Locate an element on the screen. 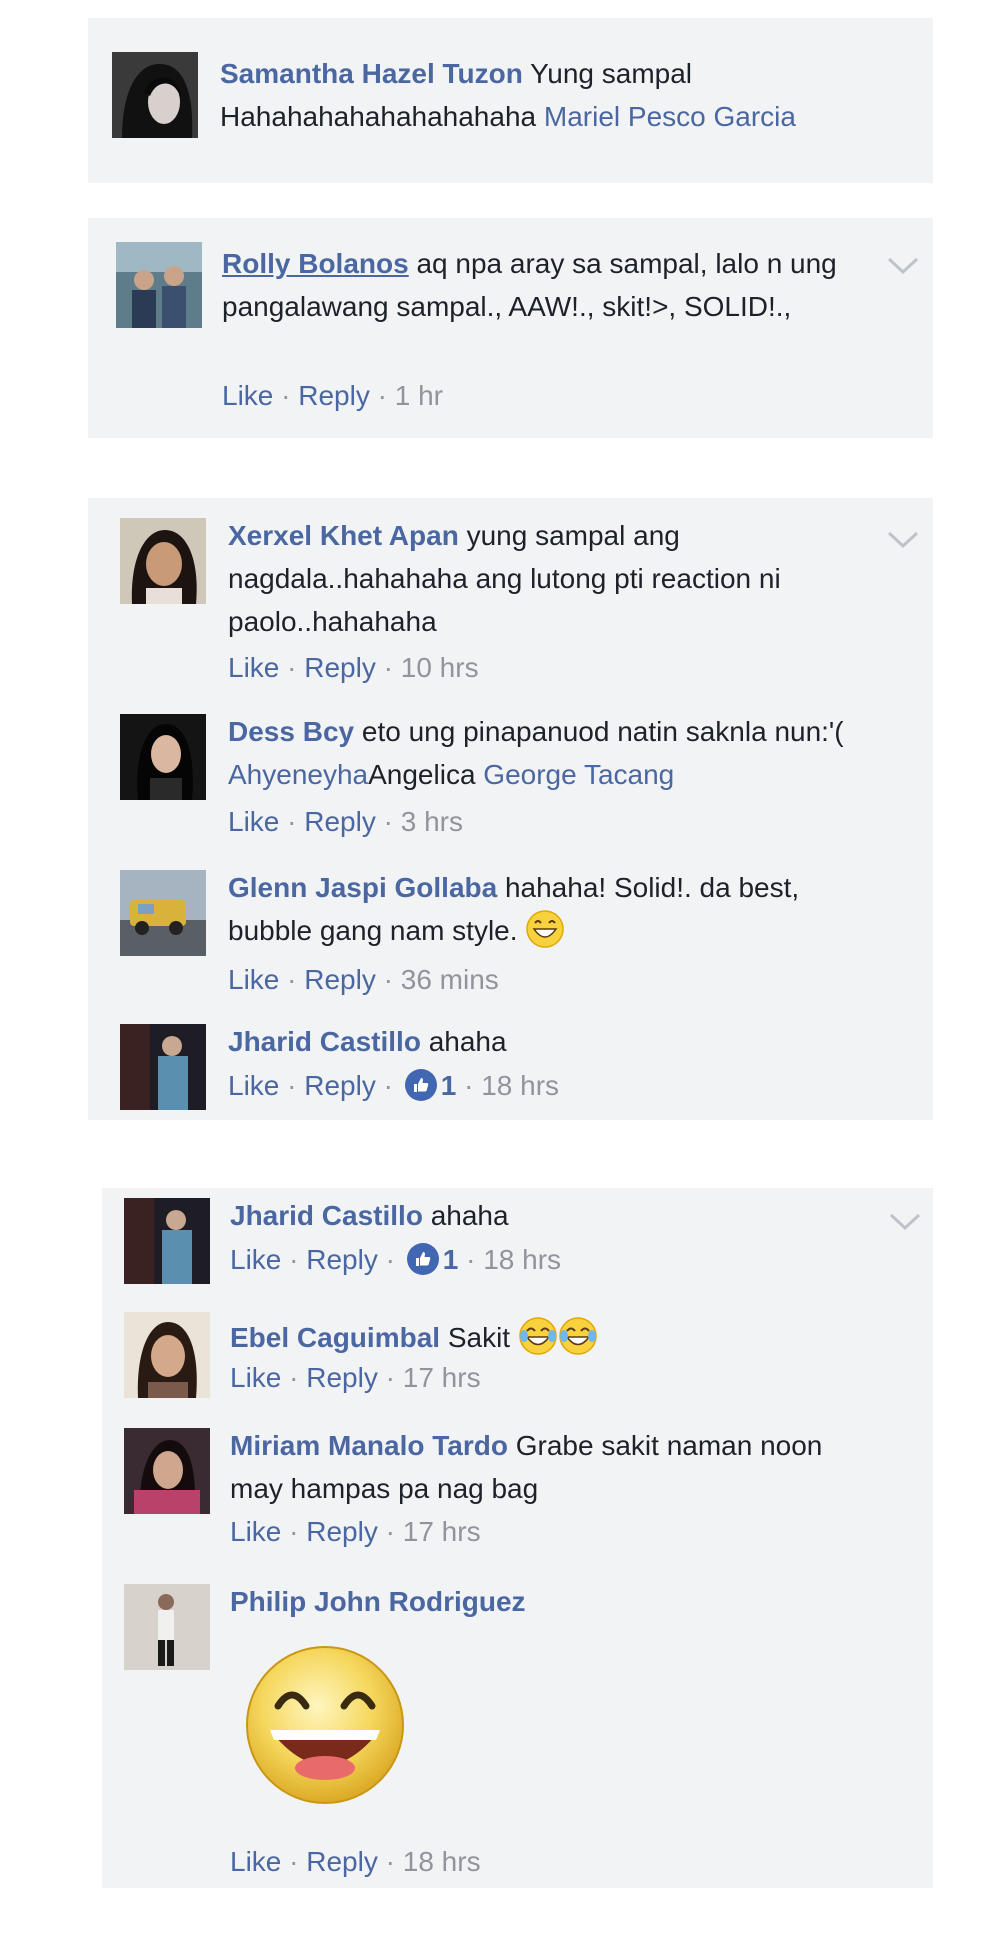 The width and height of the screenshot is (1000, 1935). timestamp: 1 hr is located at coordinates (419, 395).